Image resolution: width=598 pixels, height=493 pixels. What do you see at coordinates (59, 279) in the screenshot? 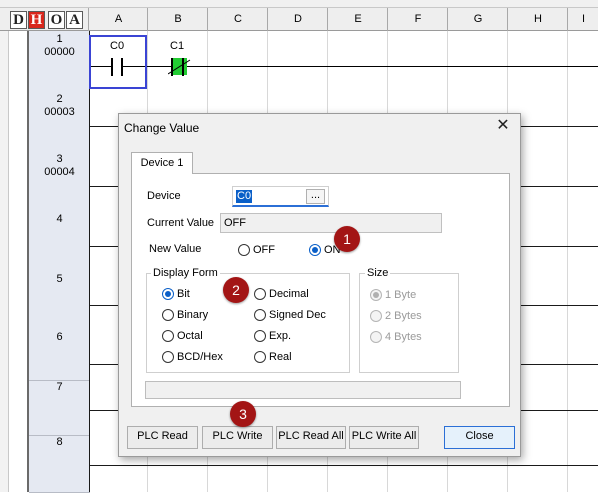
I see `row-number: 5` at bounding box center [59, 279].